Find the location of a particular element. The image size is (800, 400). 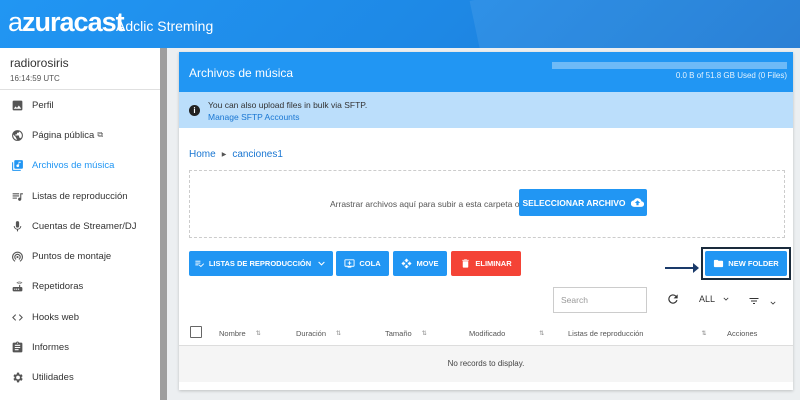

sidebar-item-label: Utilidades is located at coordinates (53, 378).